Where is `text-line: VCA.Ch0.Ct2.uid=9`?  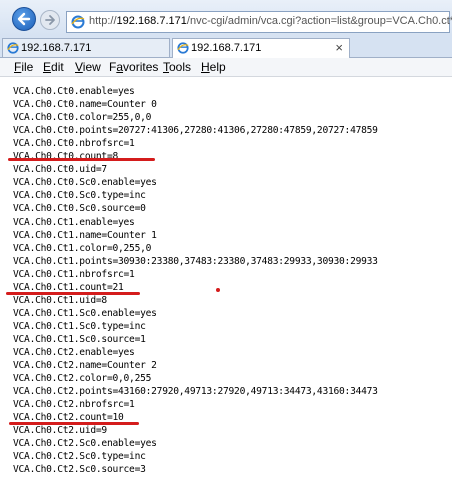
text-line: VCA.Ch0.Ct2.uid=9 is located at coordinates (60, 431).